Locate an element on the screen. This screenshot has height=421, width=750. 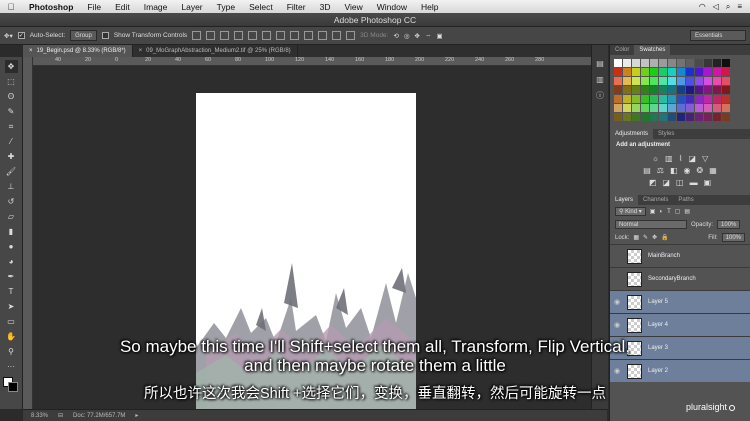
doc-size: Doc: 77.2M/657.7M is located at coordinates (99, 415).